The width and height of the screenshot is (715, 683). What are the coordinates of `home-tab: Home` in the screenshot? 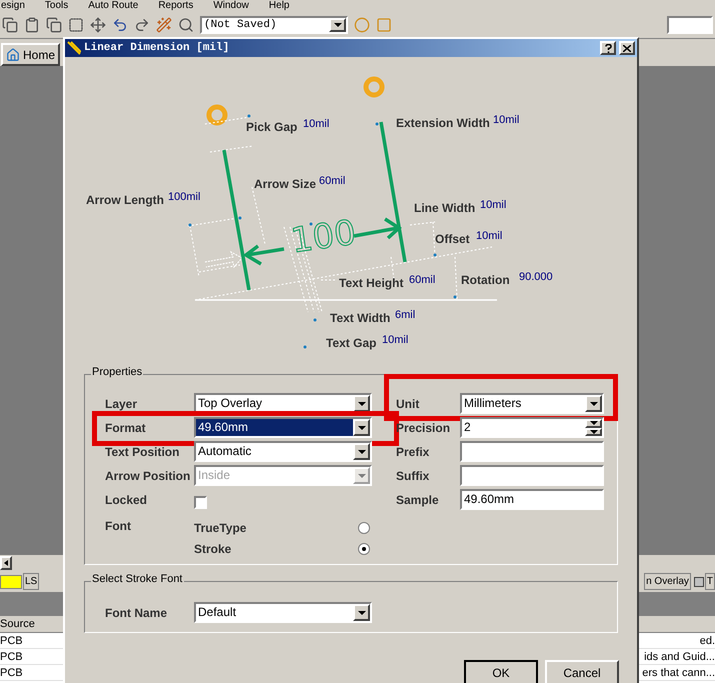 It's located at (30, 54).